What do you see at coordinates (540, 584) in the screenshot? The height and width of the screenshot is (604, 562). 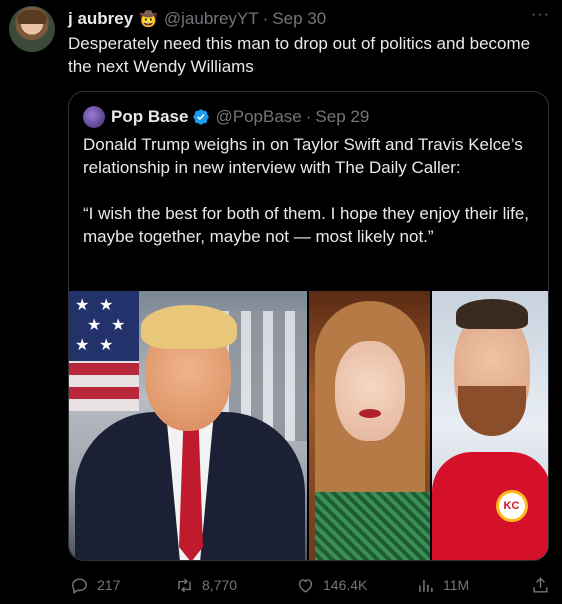 I see `share-icon` at bounding box center [540, 584].